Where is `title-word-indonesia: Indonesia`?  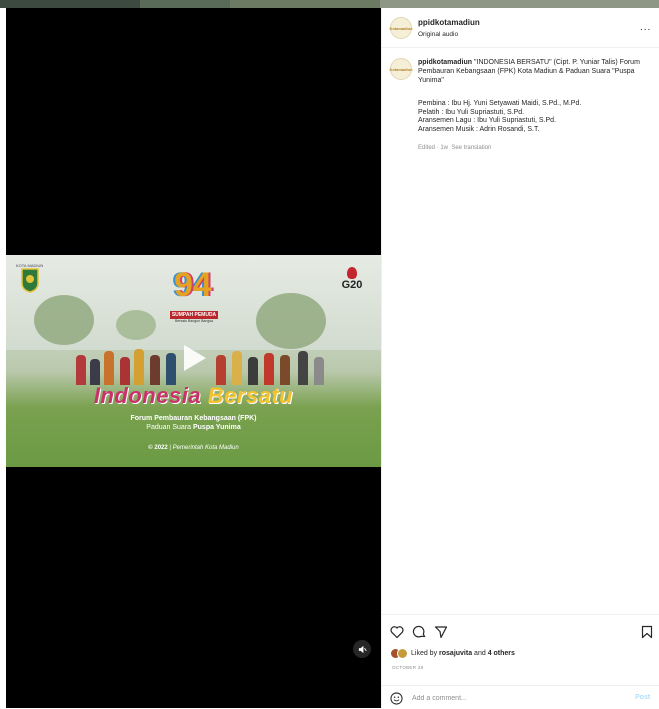 title-word-indonesia: Indonesia is located at coordinates (147, 395).